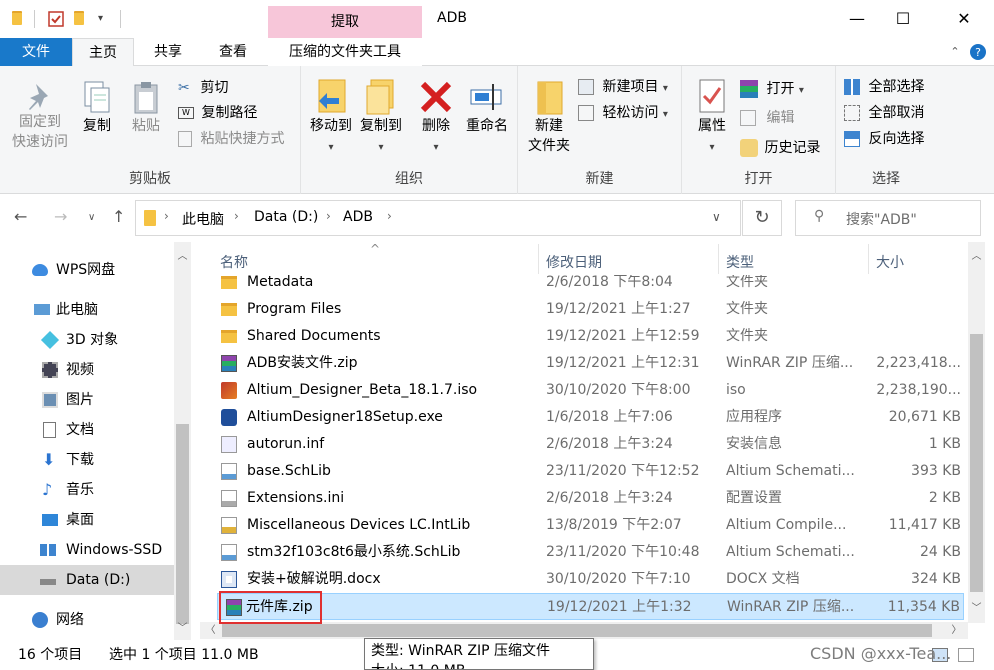 The height and width of the screenshot is (670, 994). I want to click on nav-item-pictures: 图片, so click(87, 400).